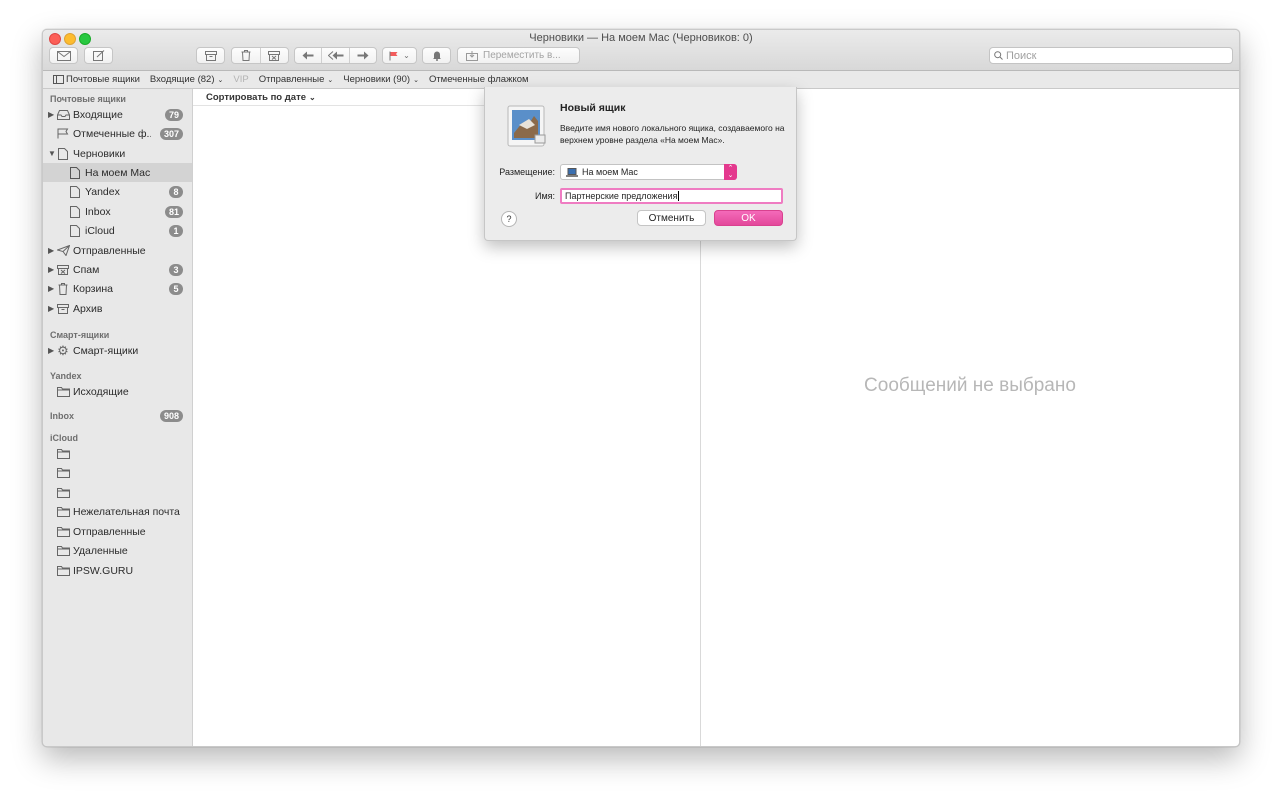 This screenshot has width=1280, height=801. I want to click on compose-button, so click(98, 55).